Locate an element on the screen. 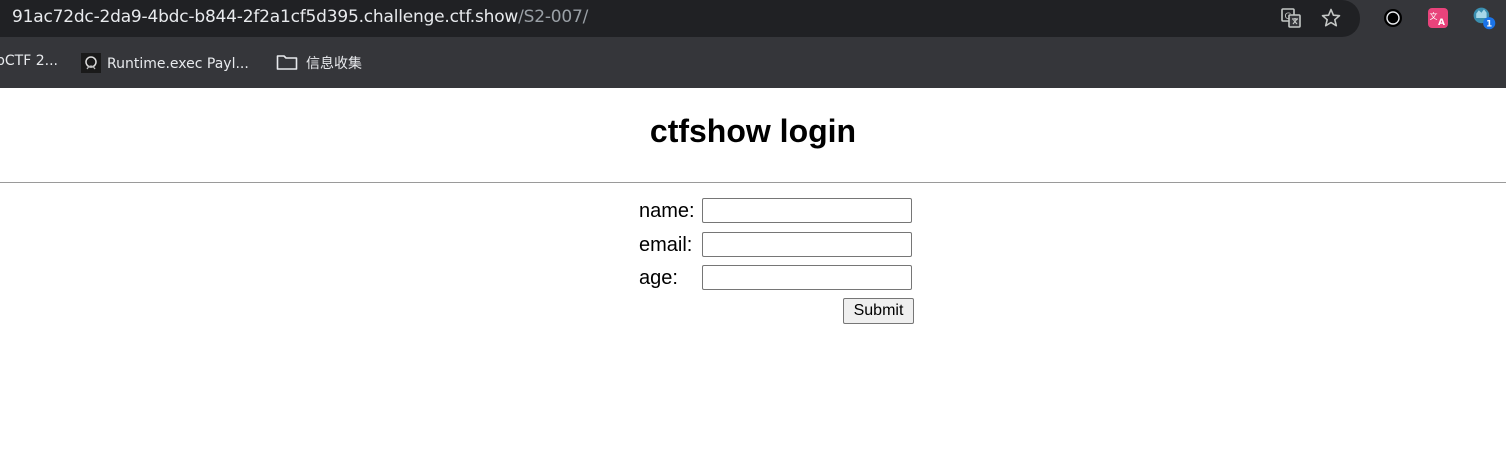 The width and height of the screenshot is (1506, 453). extension-badge-count: 1 is located at coordinates (1489, 25).